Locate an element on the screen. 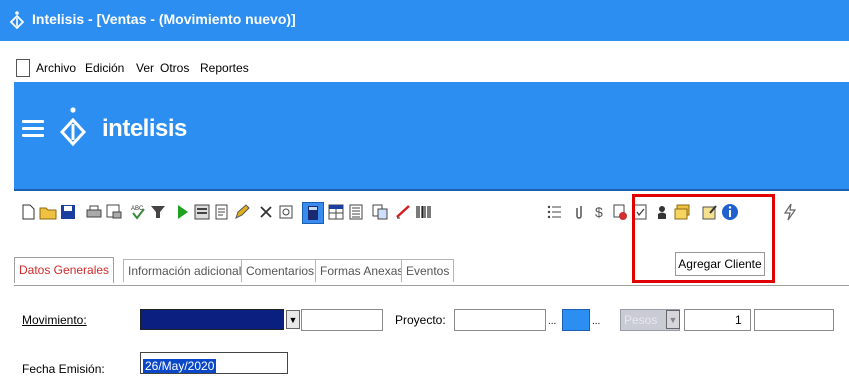 The image size is (849, 376). save-icon is located at coordinates (68, 212).